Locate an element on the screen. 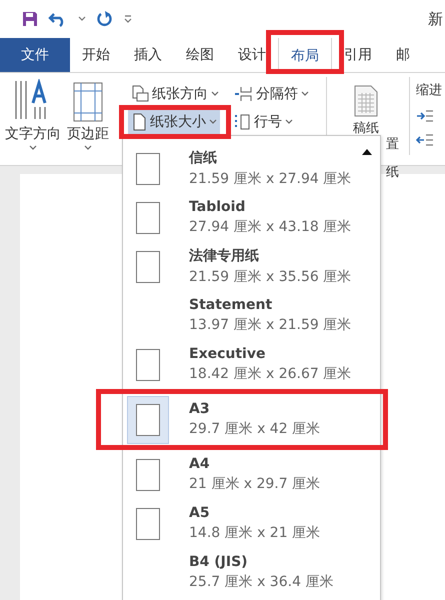  paper-name: A4 is located at coordinates (200, 464).